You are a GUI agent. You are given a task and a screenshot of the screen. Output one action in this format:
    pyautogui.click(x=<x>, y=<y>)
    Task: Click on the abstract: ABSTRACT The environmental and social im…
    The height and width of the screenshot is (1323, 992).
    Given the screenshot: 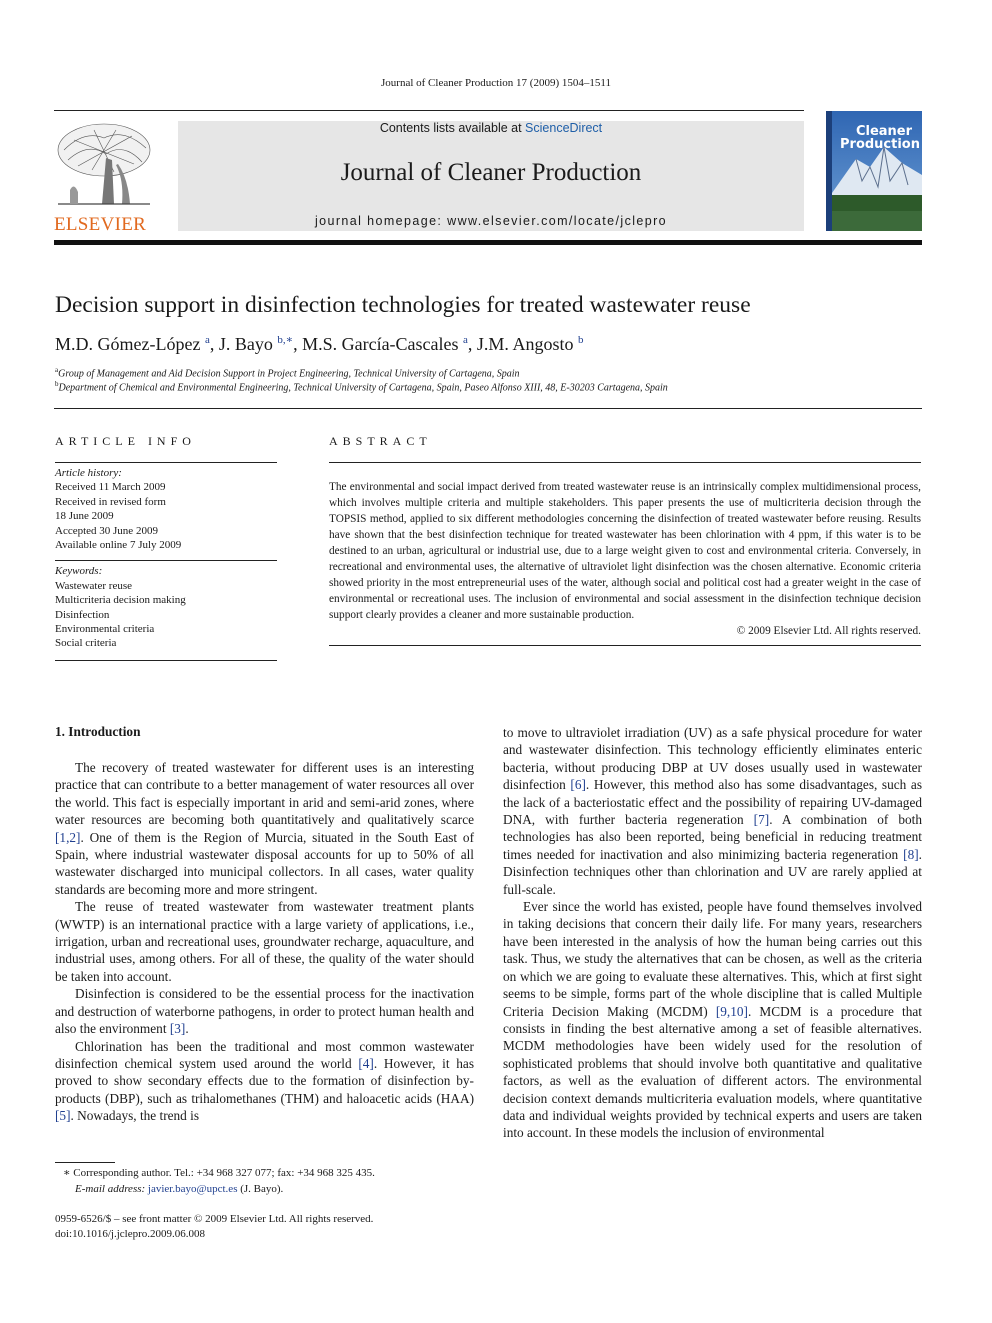 What is the action you would take?
    pyautogui.click(x=625, y=540)
    